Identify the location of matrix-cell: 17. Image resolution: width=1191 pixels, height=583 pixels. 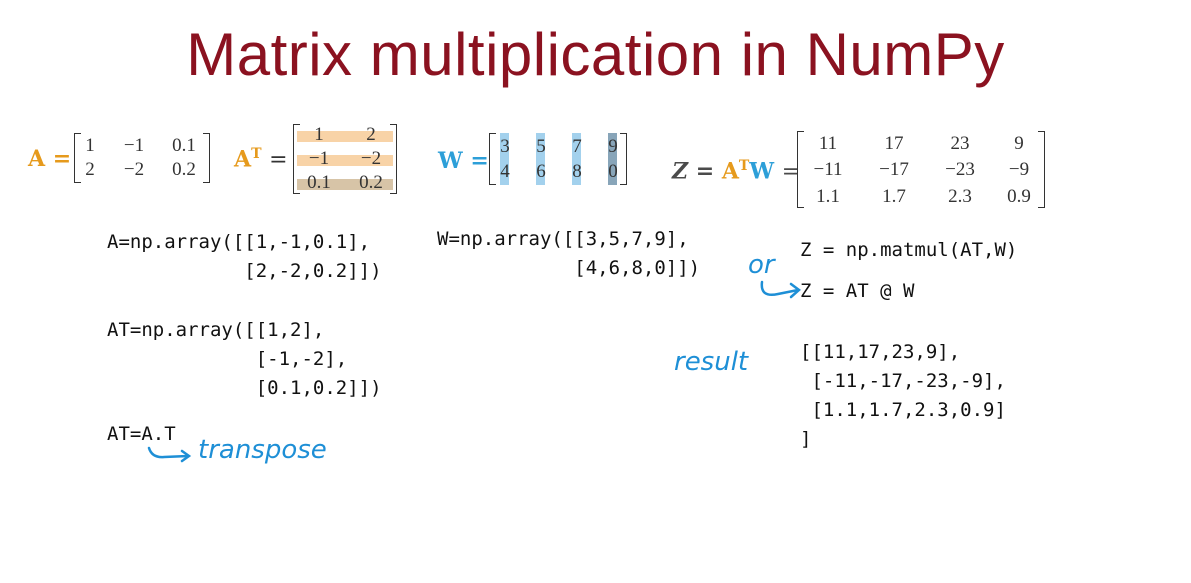
(894, 143).